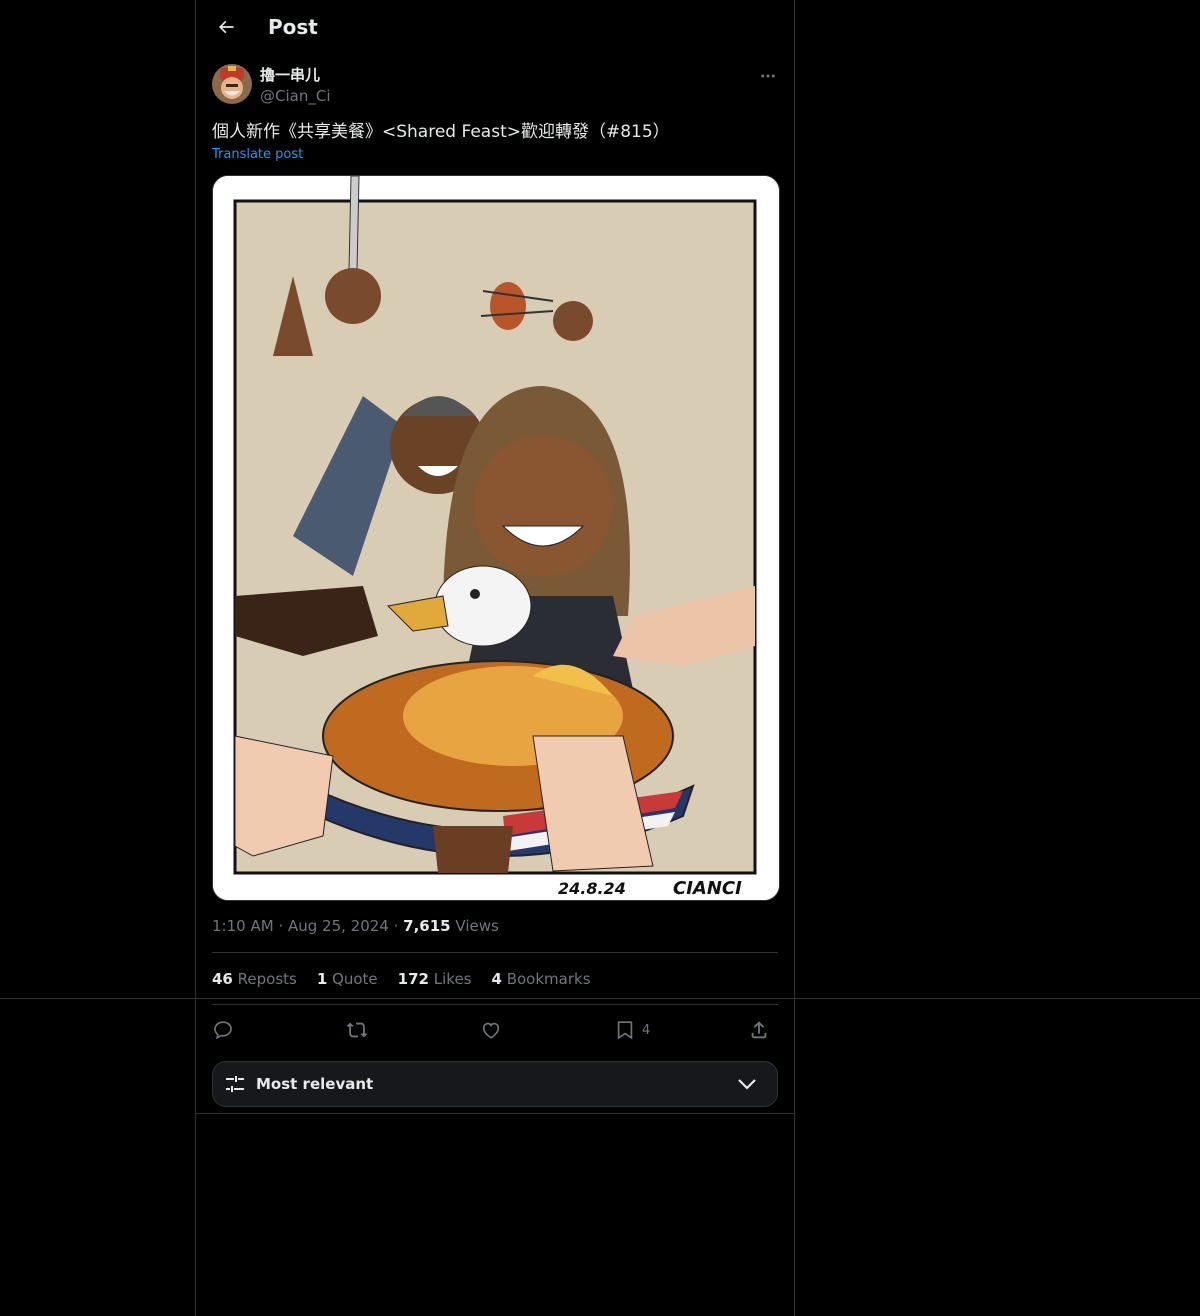 The image size is (1200, 1316). What do you see at coordinates (495, 1084) in the screenshot?
I see `sort-replies-dropdown: Most relevant` at bounding box center [495, 1084].